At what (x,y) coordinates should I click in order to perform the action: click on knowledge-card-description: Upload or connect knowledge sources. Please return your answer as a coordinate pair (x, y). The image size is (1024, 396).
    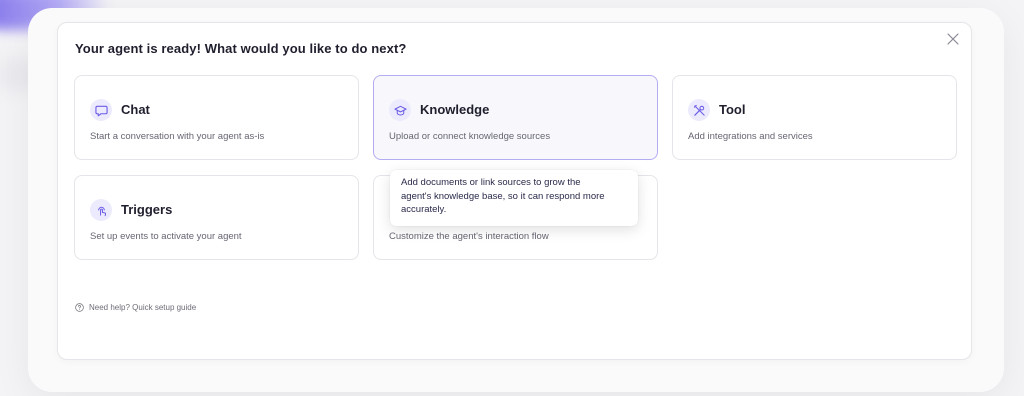
    Looking at the image, I should click on (470, 136).